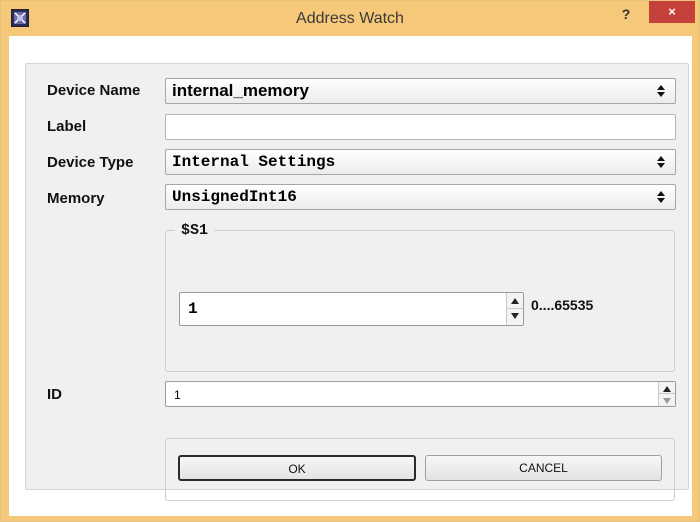 The image size is (700, 522). I want to click on id-label: ID, so click(54, 394).